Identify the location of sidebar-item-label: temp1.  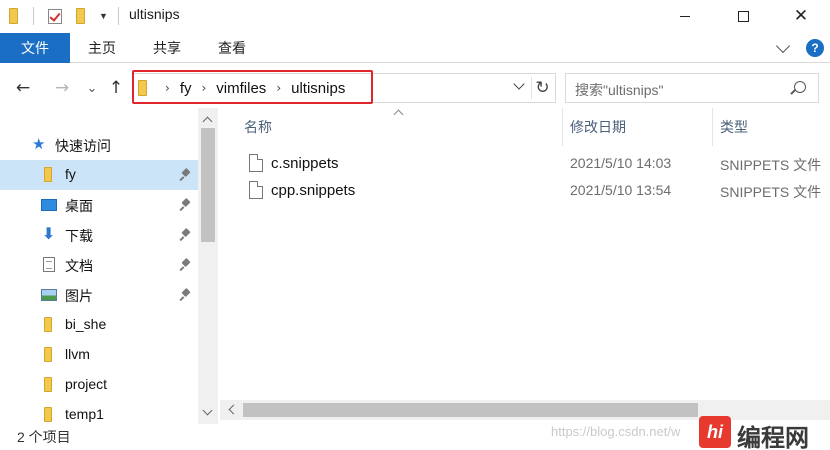
(84, 414).